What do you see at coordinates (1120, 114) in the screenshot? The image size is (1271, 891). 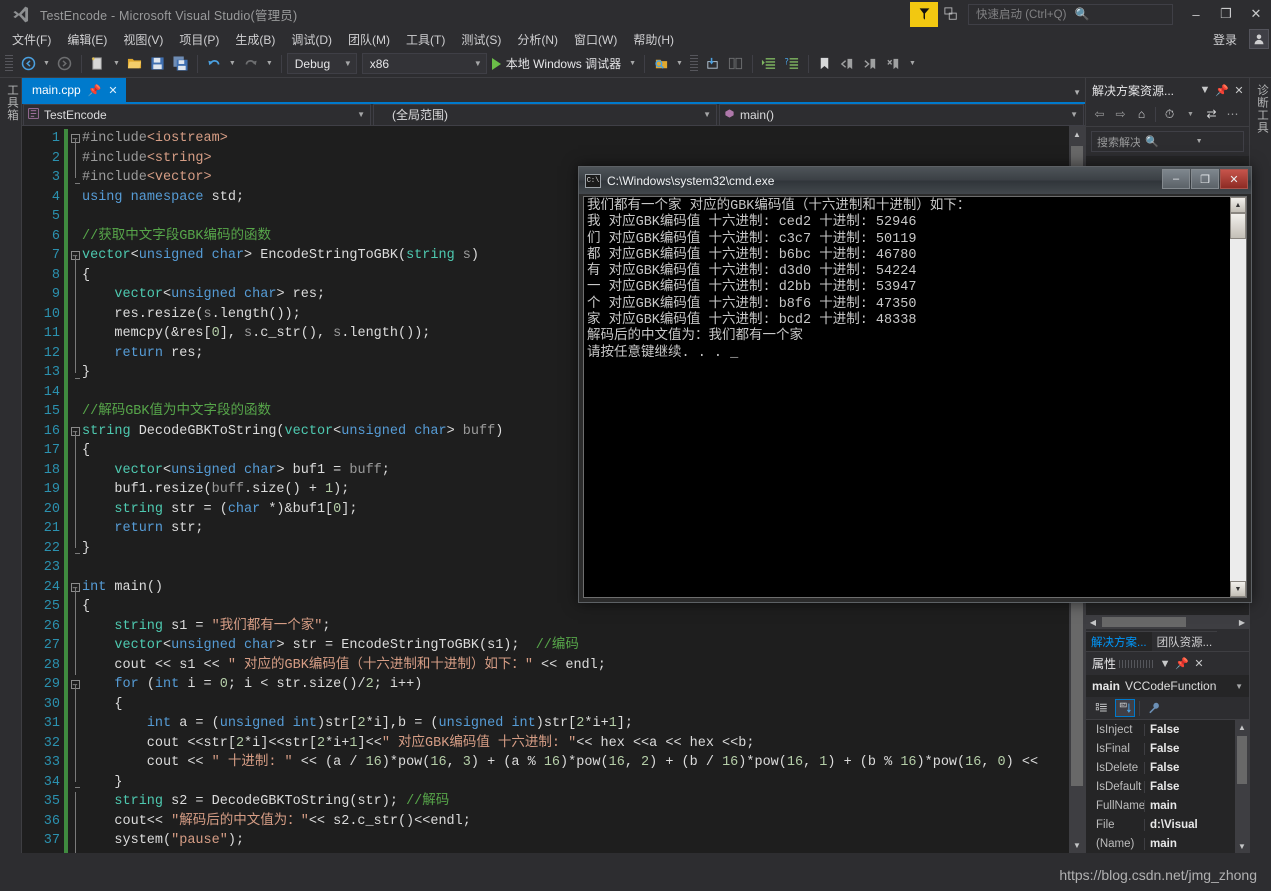 I see `forward-arrow-icon: ⇨` at bounding box center [1120, 114].